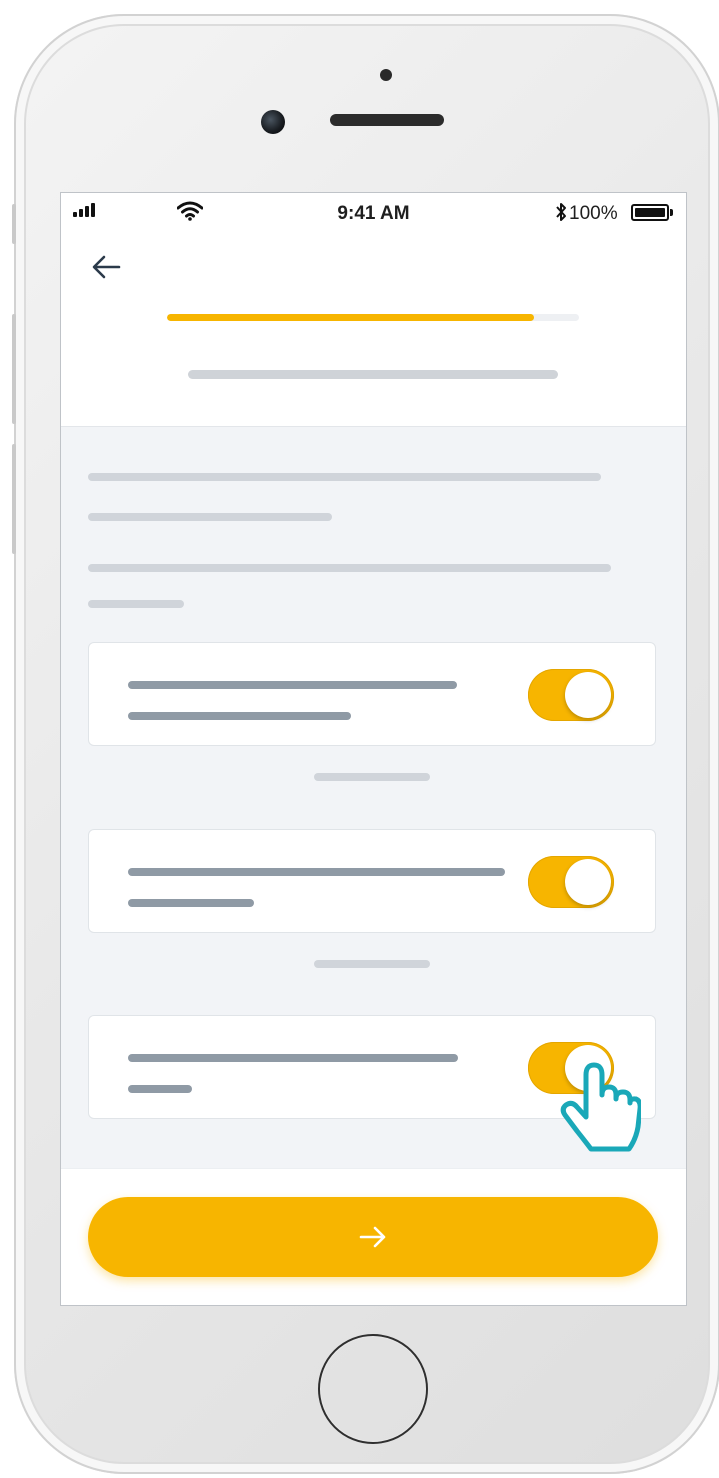 This screenshot has width=719, height=1478. What do you see at coordinates (273, 122) in the screenshot?
I see `front-camera-icon` at bounding box center [273, 122].